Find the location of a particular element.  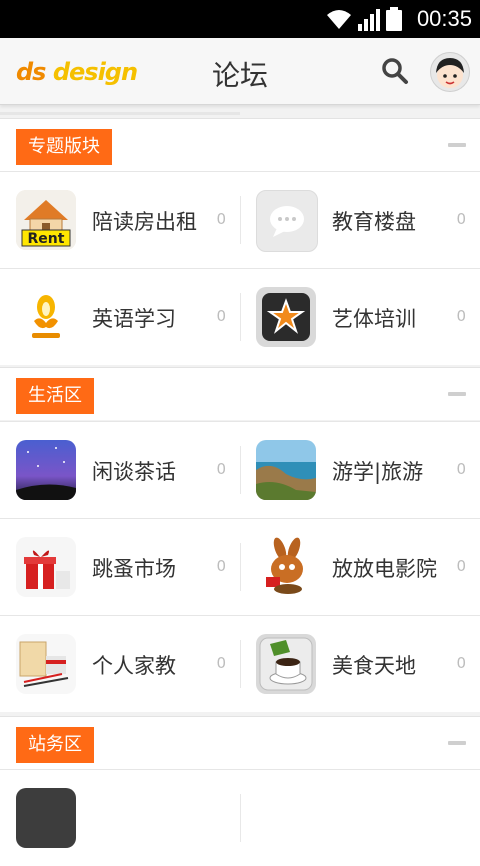

chat-bubble-icon is located at coordinates (287, 221).